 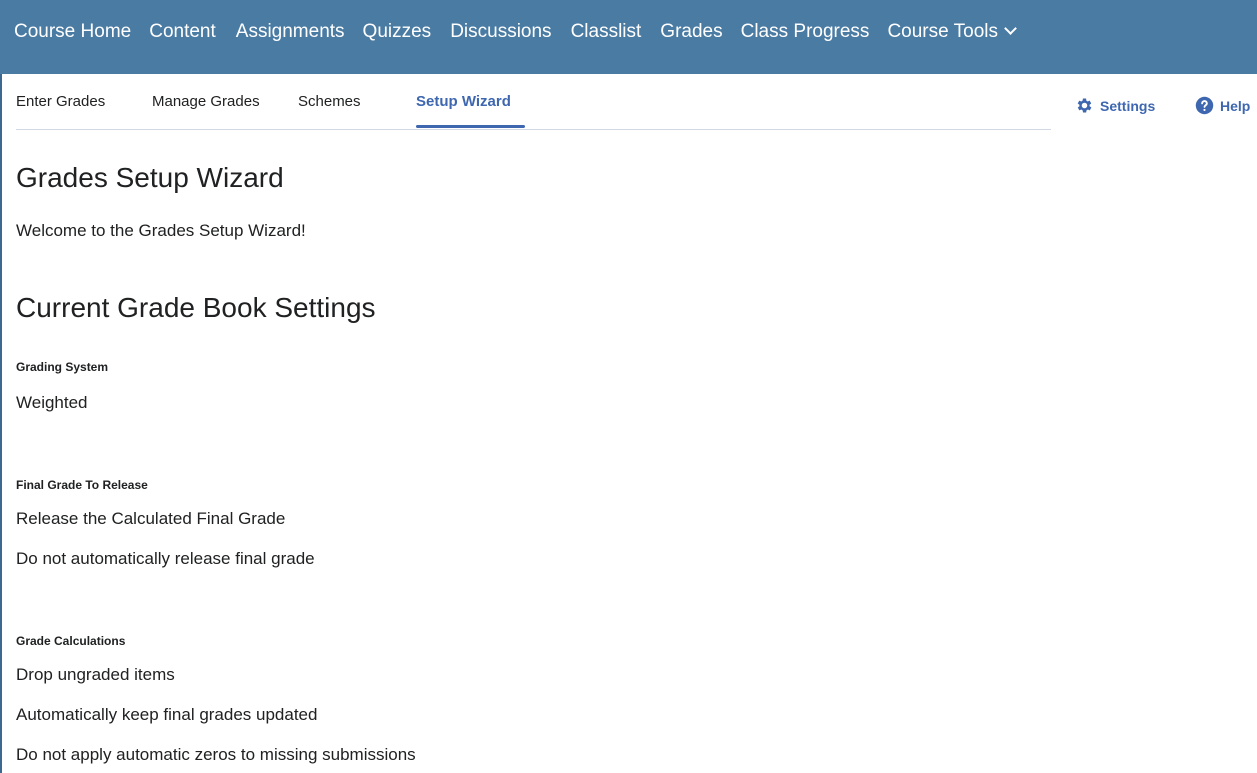 I want to click on settings-label: Settings, so click(x=1128, y=105).